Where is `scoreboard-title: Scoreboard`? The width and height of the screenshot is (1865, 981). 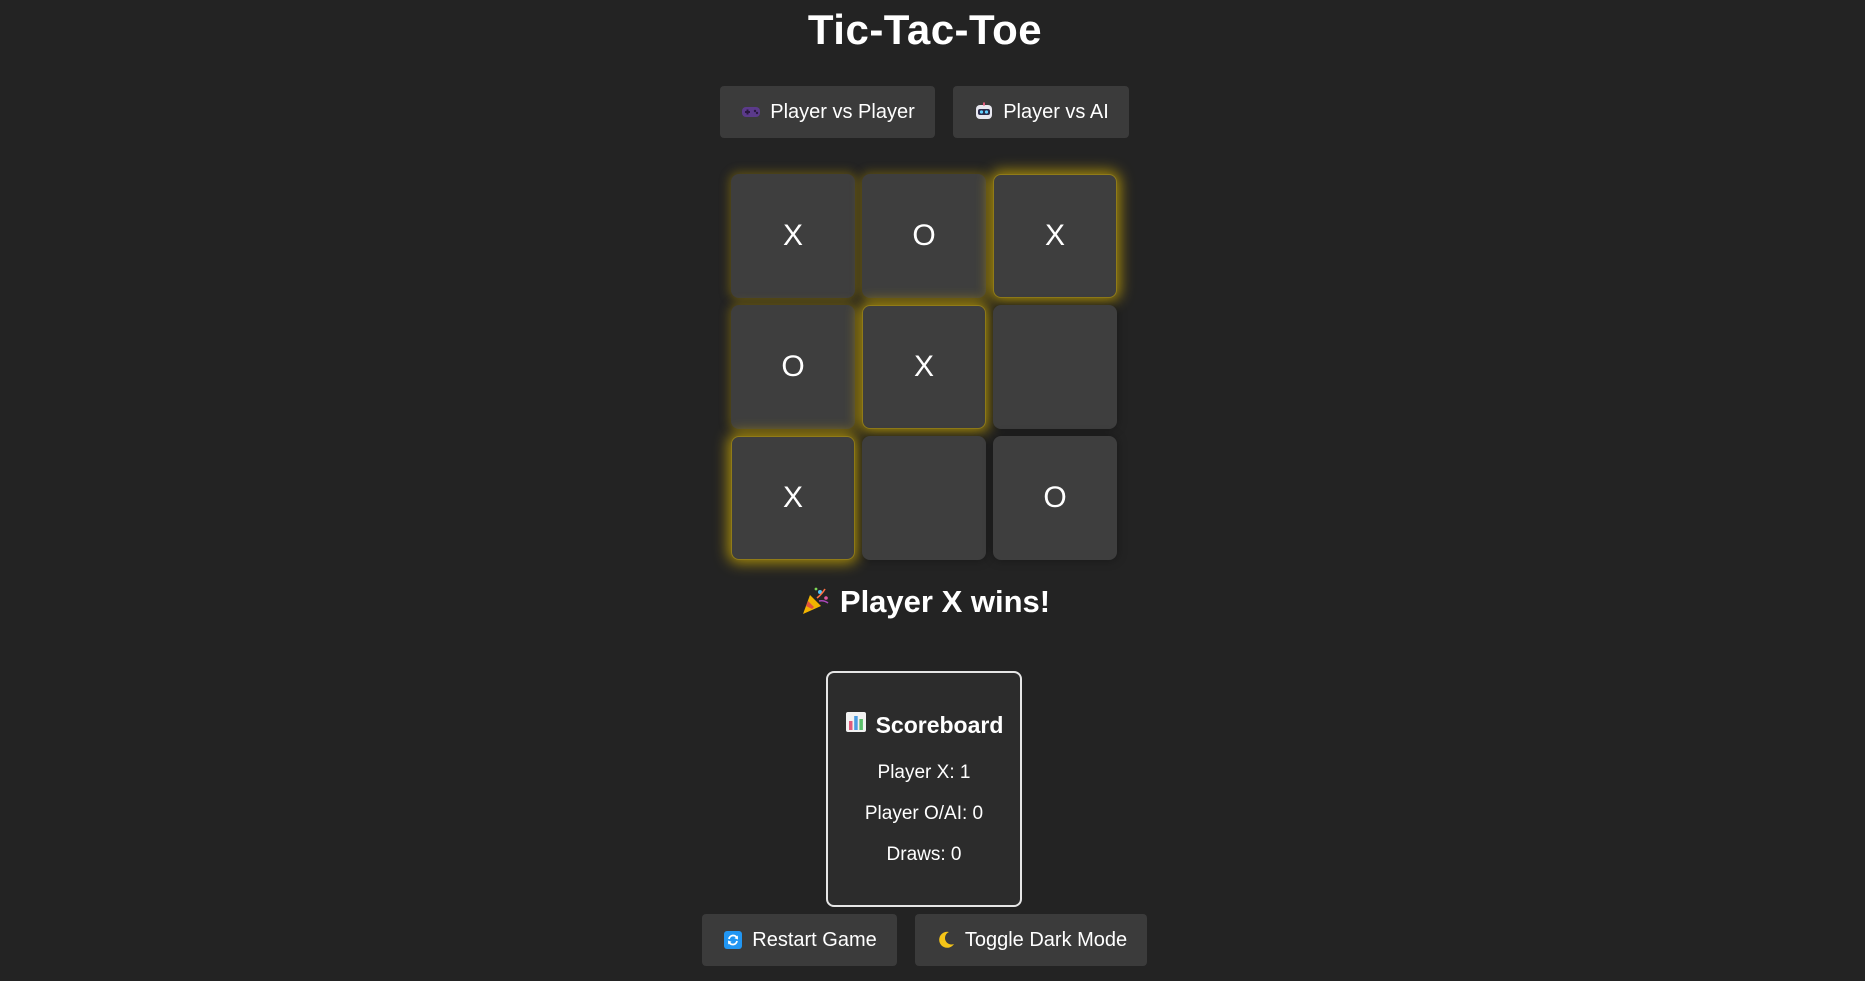
scoreboard-title: Scoreboard is located at coordinates (939, 724).